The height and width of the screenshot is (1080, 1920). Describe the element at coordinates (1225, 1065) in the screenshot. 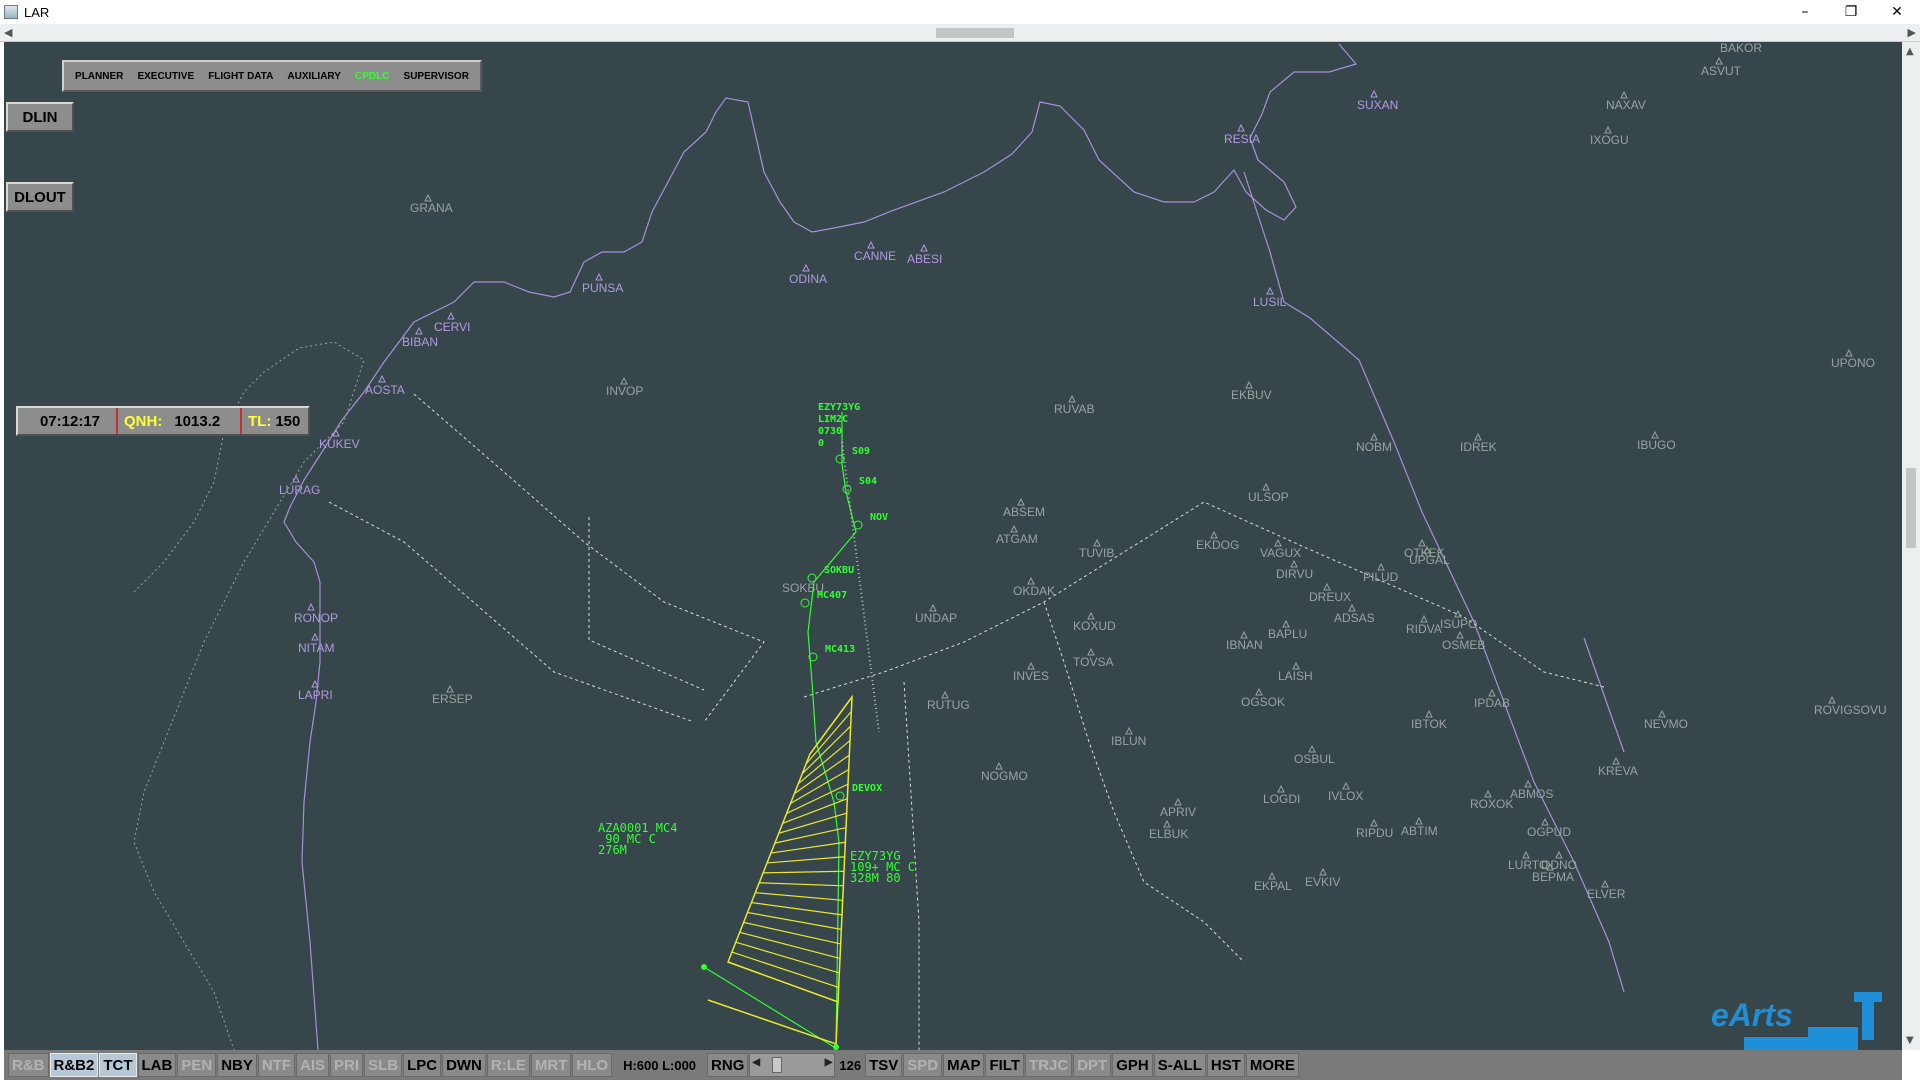

I see `toolbar-hst-button: HST` at that location.